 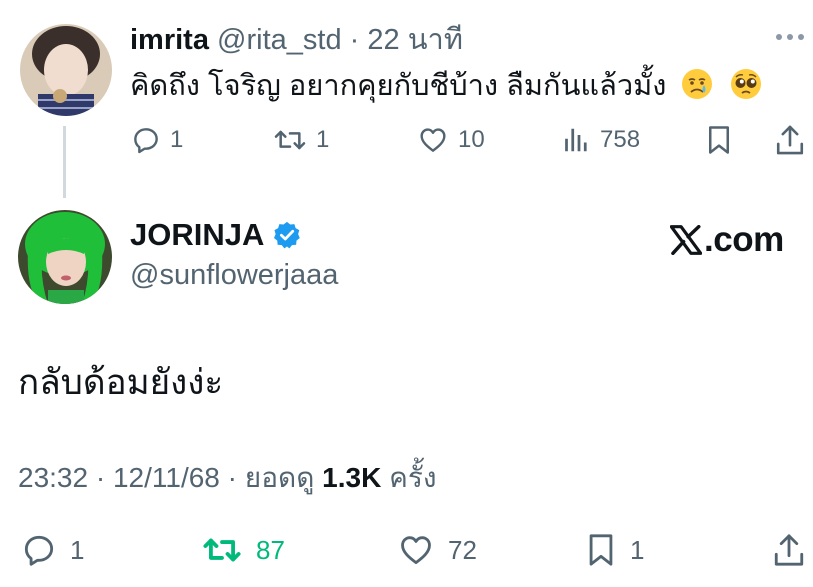 What do you see at coordinates (66, 70) in the screenshot?
I see `reply-avatar` at bounding box center [66, 70].